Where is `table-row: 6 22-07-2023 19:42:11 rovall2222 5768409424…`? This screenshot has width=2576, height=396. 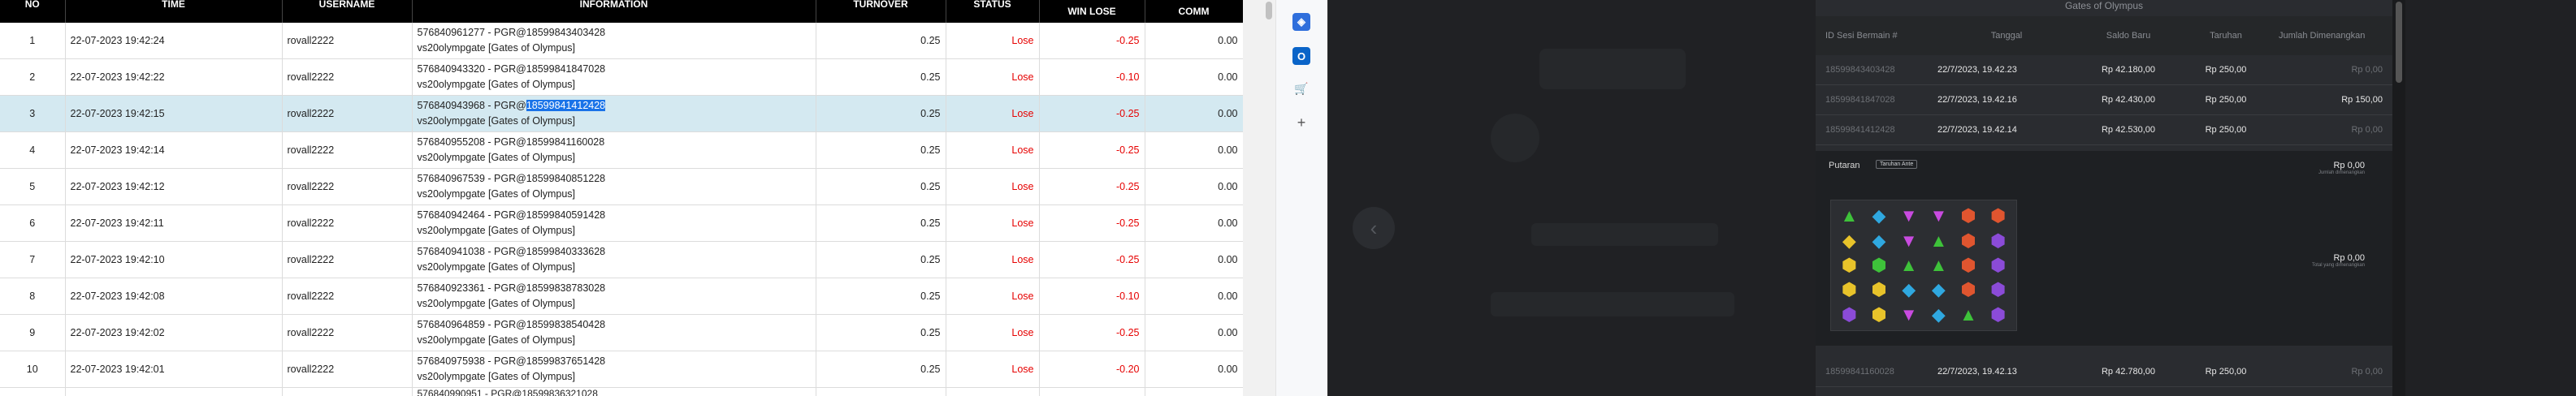
table-row: 6 22-07-2023 19:42:11 rovall2222 5768409424… is located at coordinates (621, 223).